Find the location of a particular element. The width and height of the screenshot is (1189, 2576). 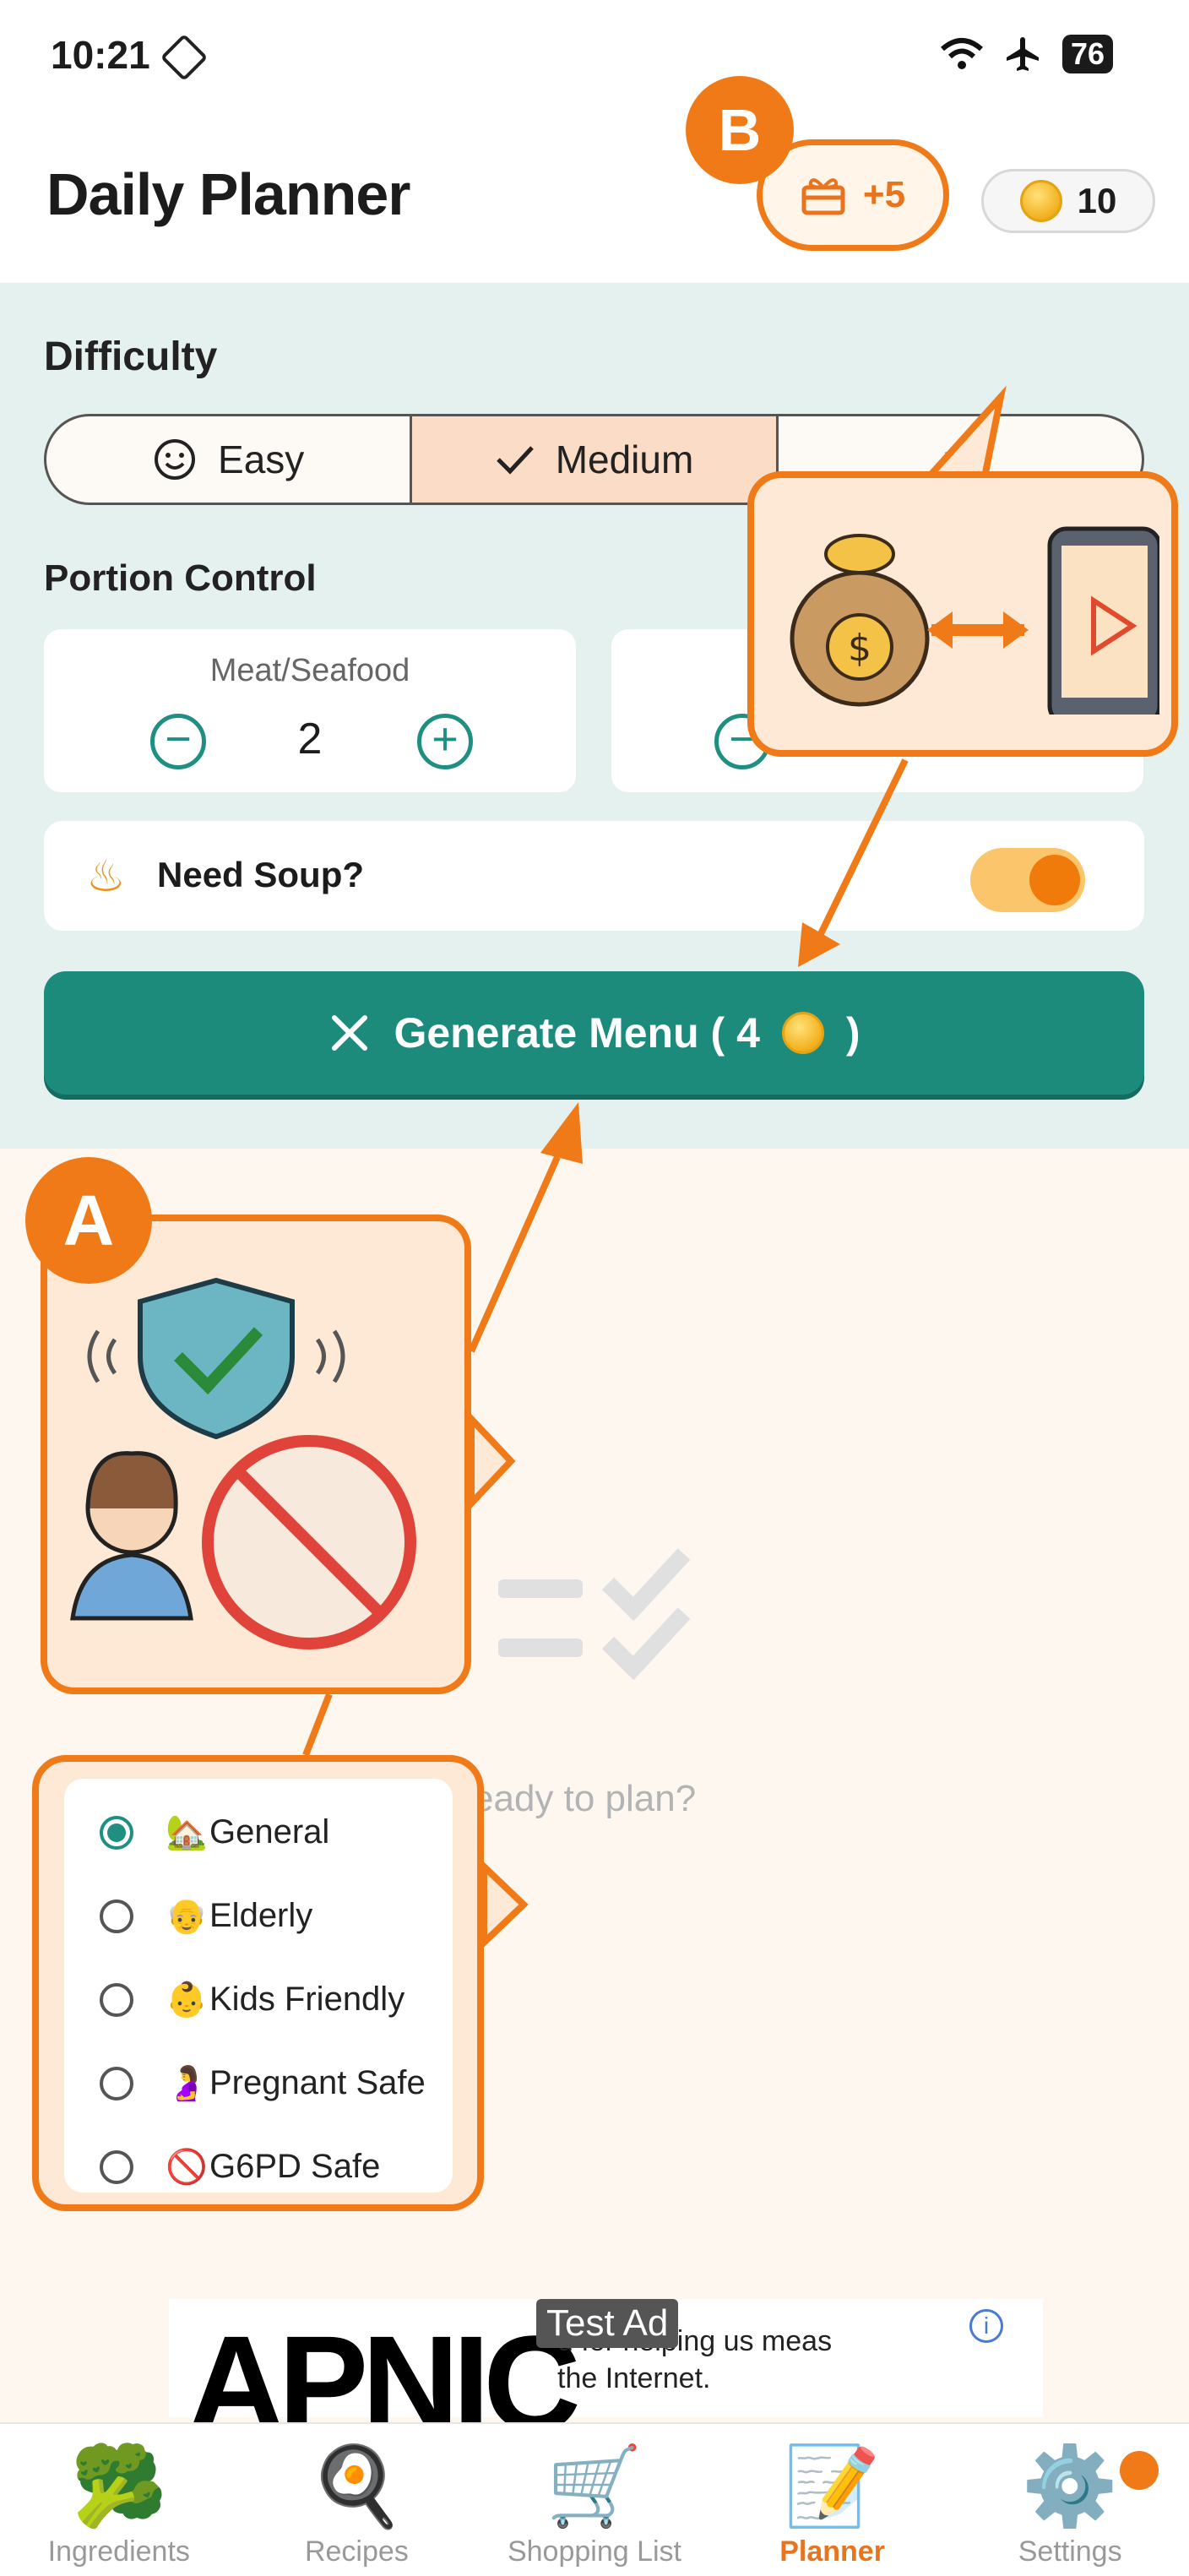

diet-option-label: Kids Friendly is located at coordinates (307, 1999).